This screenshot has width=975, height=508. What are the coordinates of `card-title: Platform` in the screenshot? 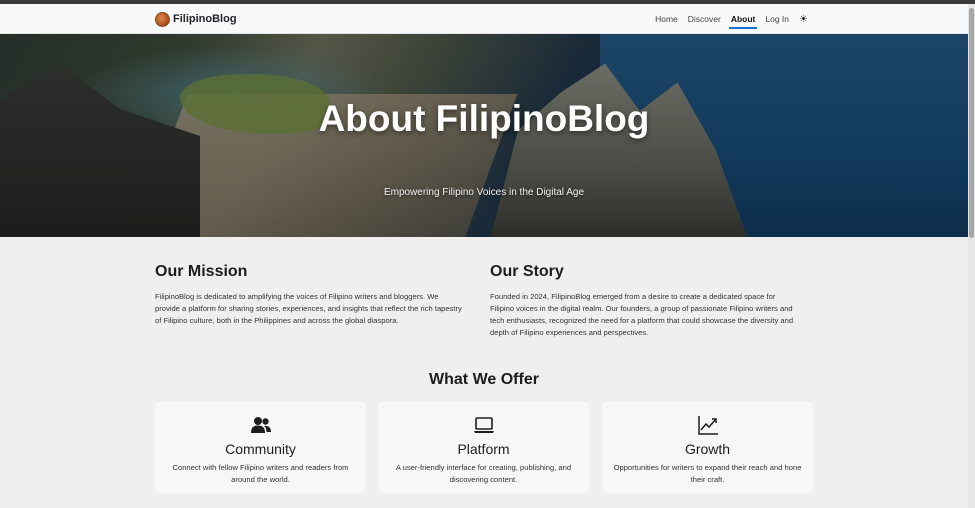 It's located at (483, 449).